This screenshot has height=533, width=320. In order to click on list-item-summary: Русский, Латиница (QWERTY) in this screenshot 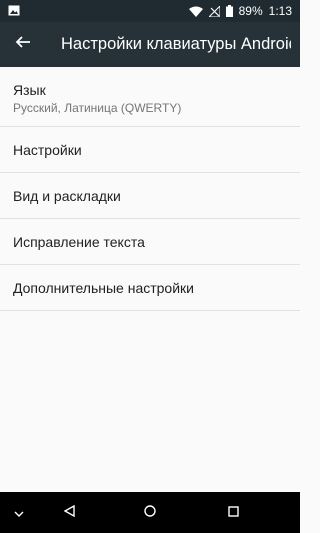, I will do `click(97, 108)`.